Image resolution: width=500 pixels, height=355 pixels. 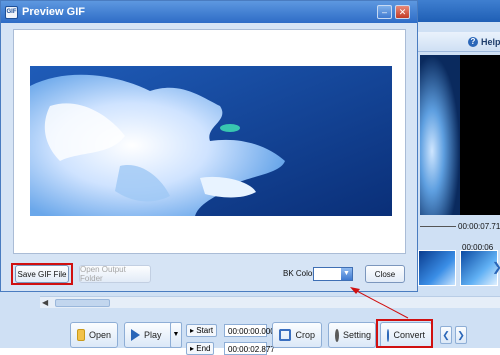 I want to click on convert-highlight, so click(x=404, y=333).